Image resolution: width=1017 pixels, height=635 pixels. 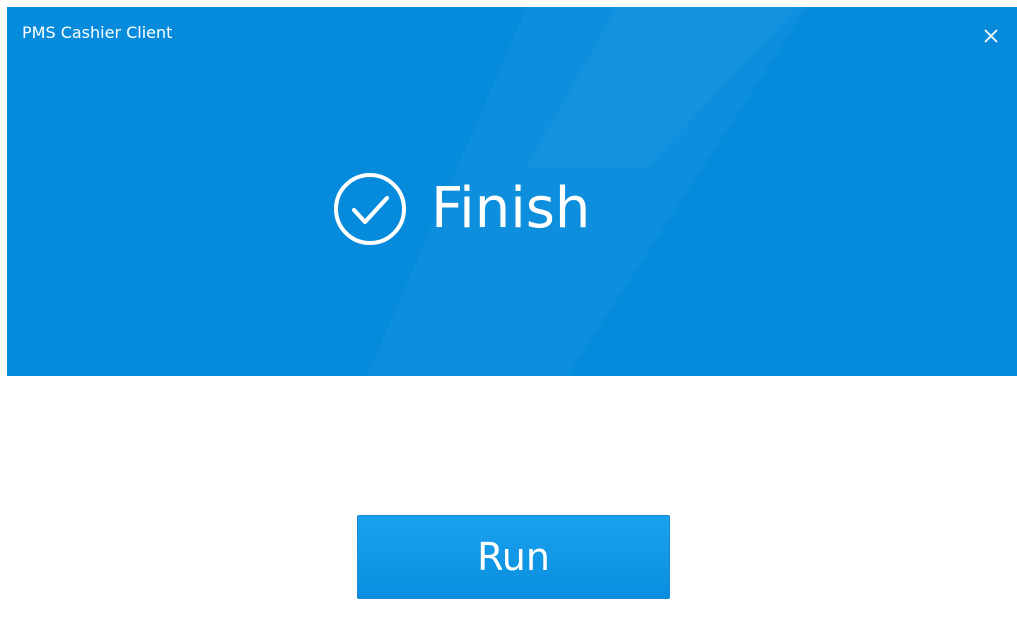 I want to click on finish-label: Finish, so click(x=511, y=208).